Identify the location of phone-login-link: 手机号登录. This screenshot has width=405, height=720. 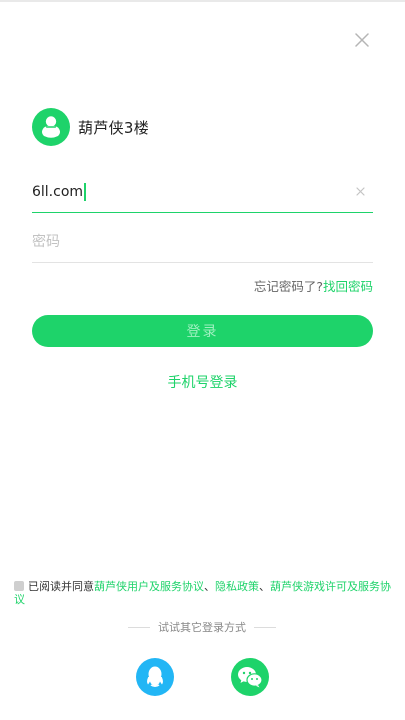
(202, 382).